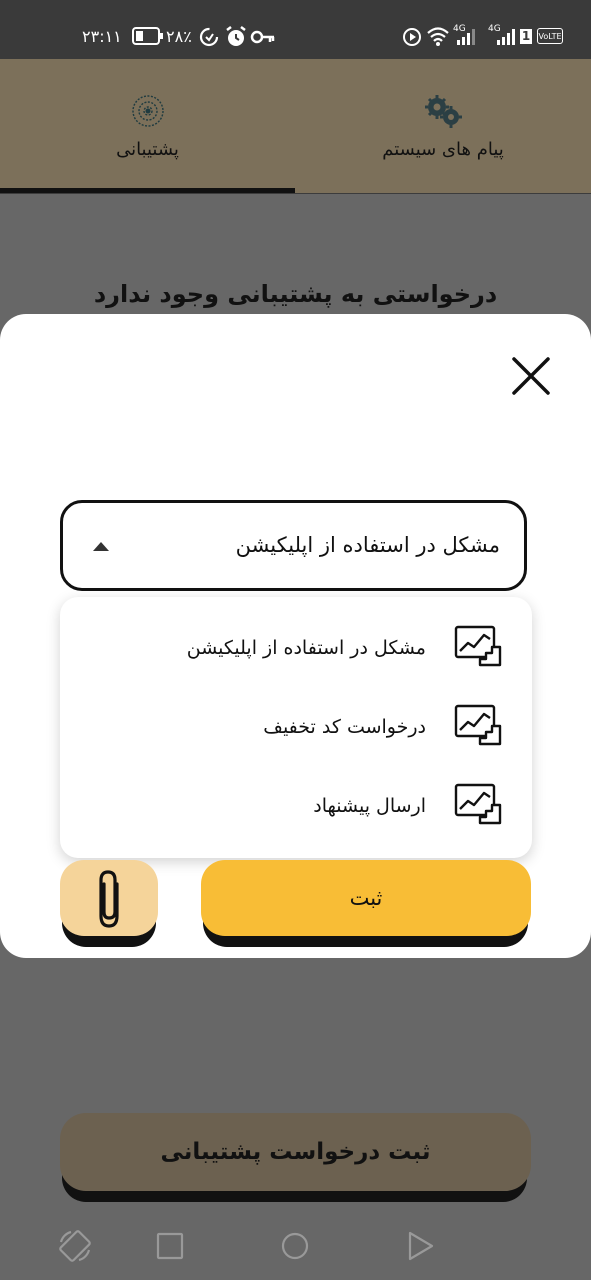  What do you see at coordinates (109, 901) in the screenshot?
I see `paperclip-icon` at bounding box center [109, 901].